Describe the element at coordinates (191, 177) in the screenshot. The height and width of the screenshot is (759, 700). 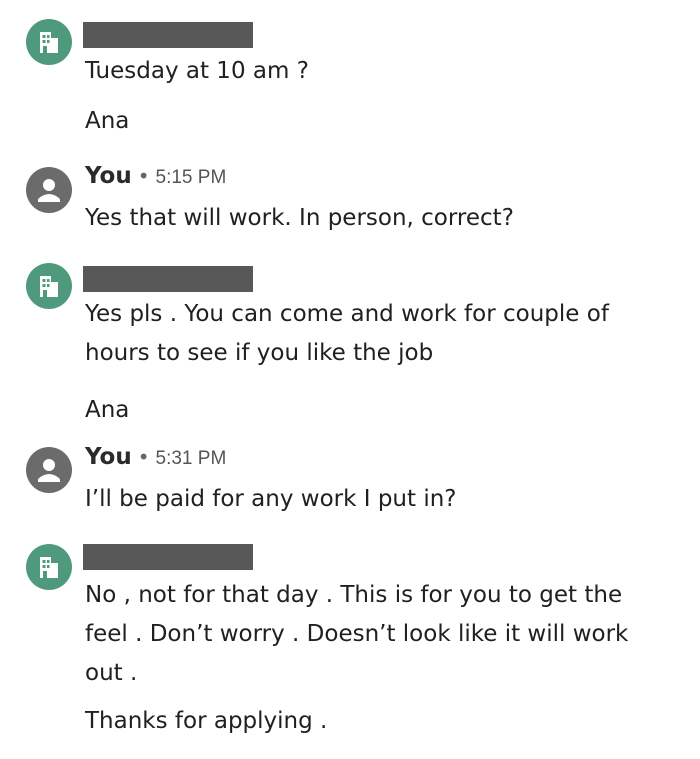
I see `message-time: 5:15 PM` at that location.